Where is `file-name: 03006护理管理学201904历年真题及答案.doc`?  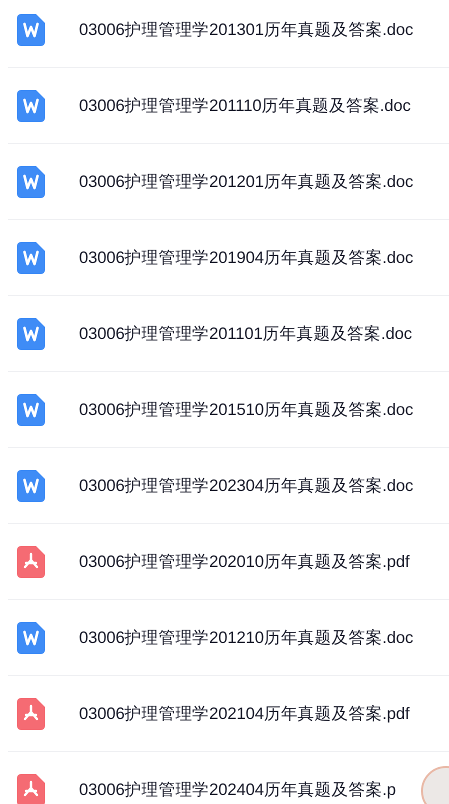
file-name: 03006护理管理学201904历年真题及答案.doc is located at coordinates (246, 257).